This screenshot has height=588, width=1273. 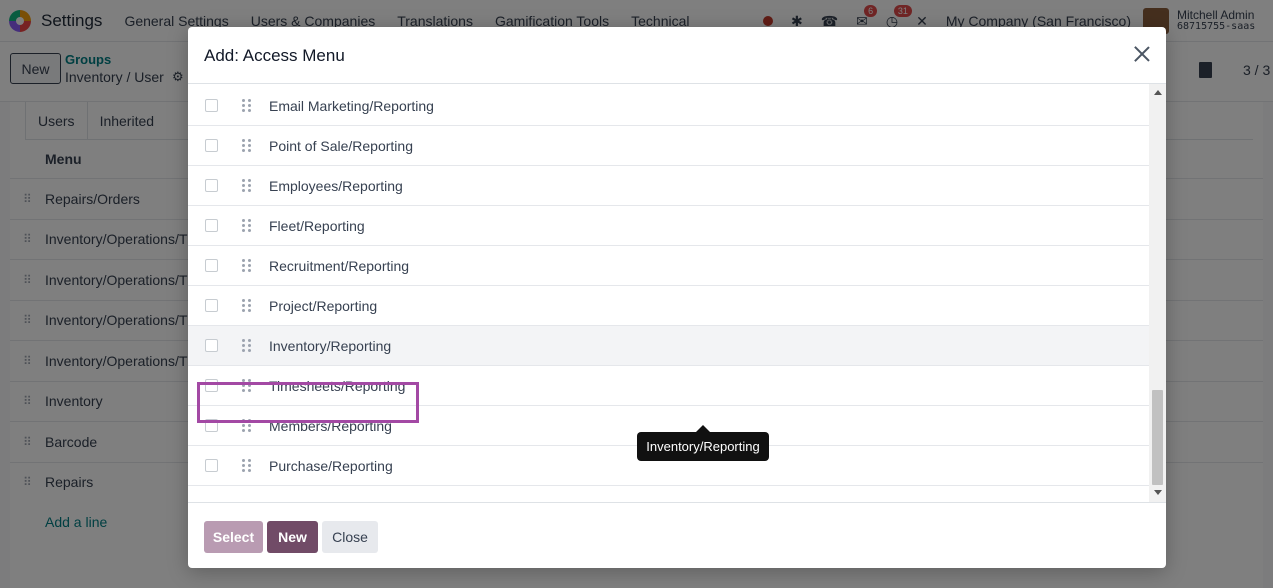 I want to click on row-label: Point of Sale/Reporting, so click(x=341, y=145).